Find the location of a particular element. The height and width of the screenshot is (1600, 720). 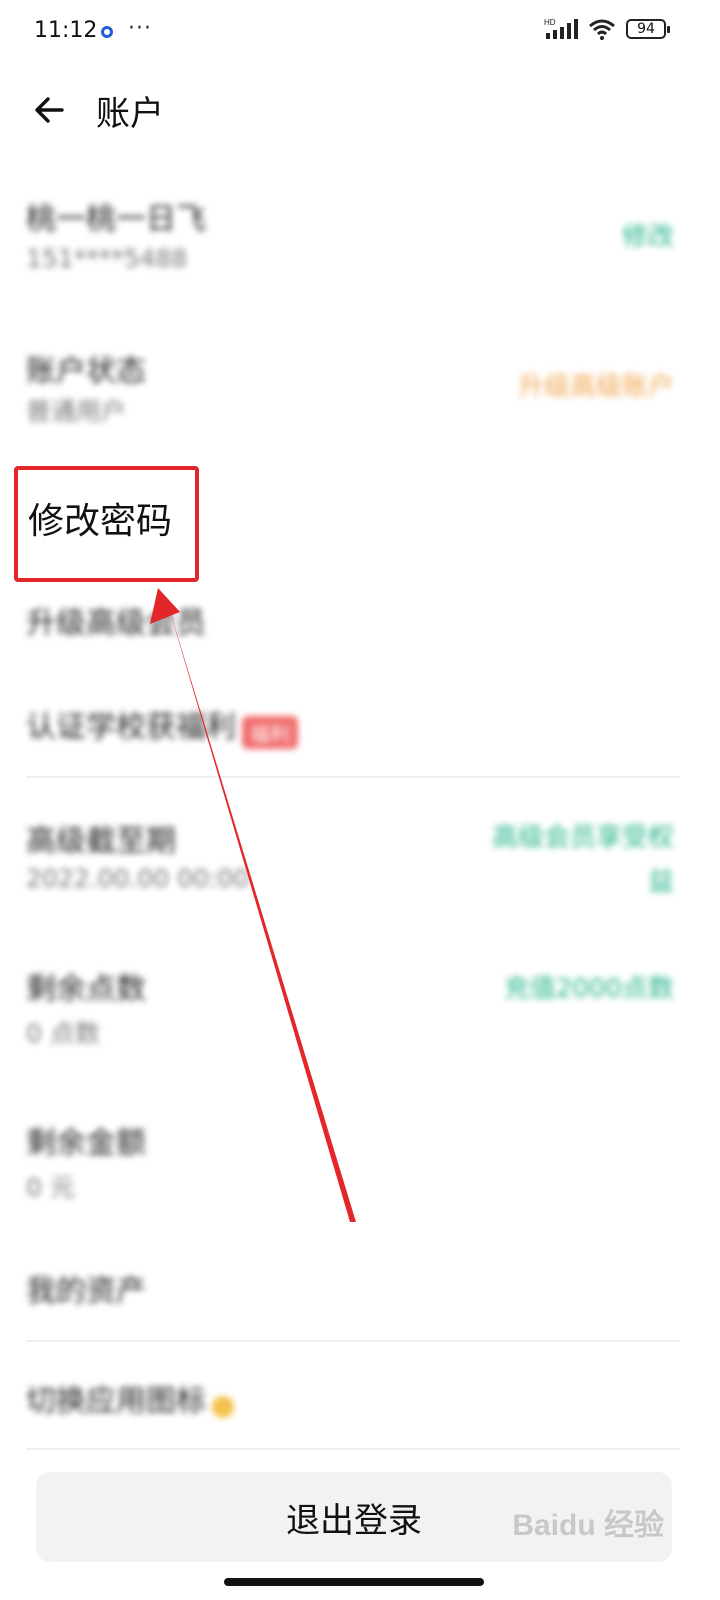

my-assets-title: 我的资产 is located at coordinates (86, 1291).